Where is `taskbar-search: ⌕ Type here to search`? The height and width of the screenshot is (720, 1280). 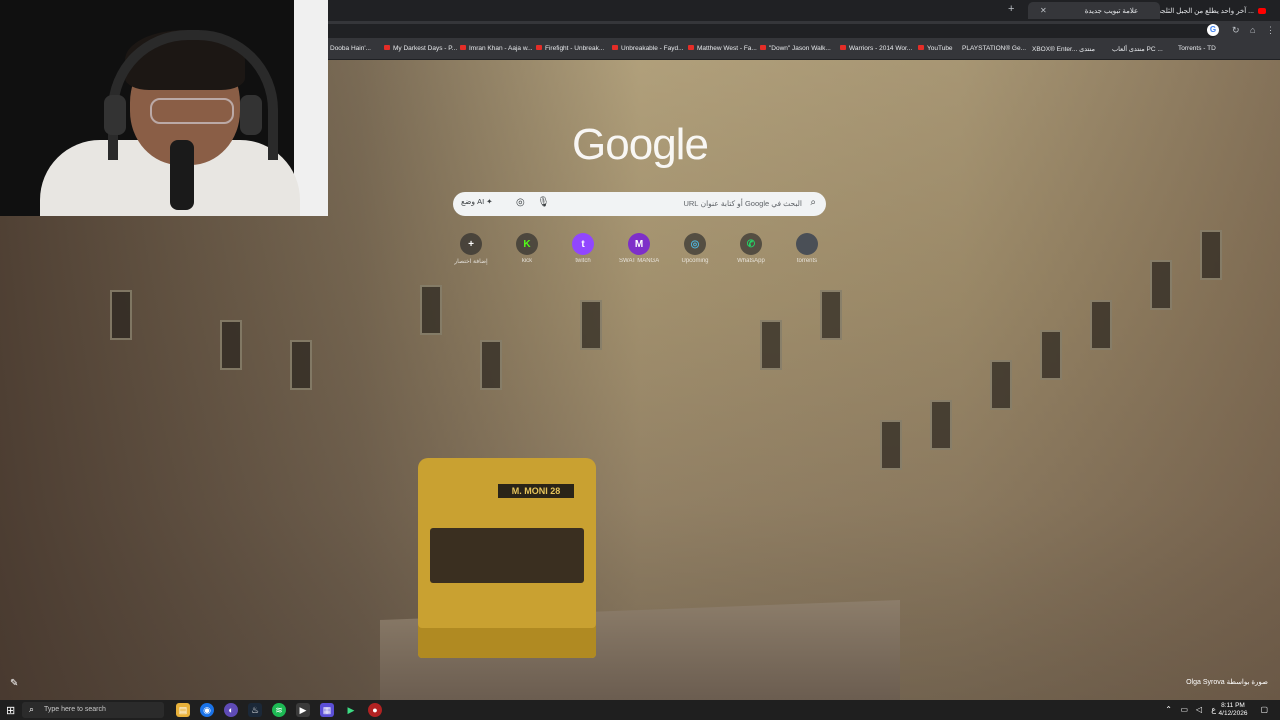 taskbar-search: ⌕ Type here to search is located at coordinates (93, 710).